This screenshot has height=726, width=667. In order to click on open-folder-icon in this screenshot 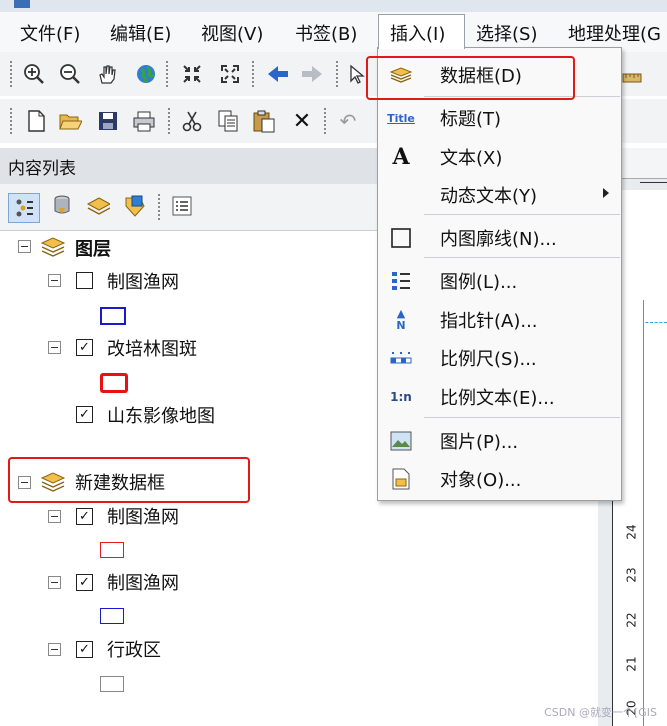, I will do `click(70, 121)`.